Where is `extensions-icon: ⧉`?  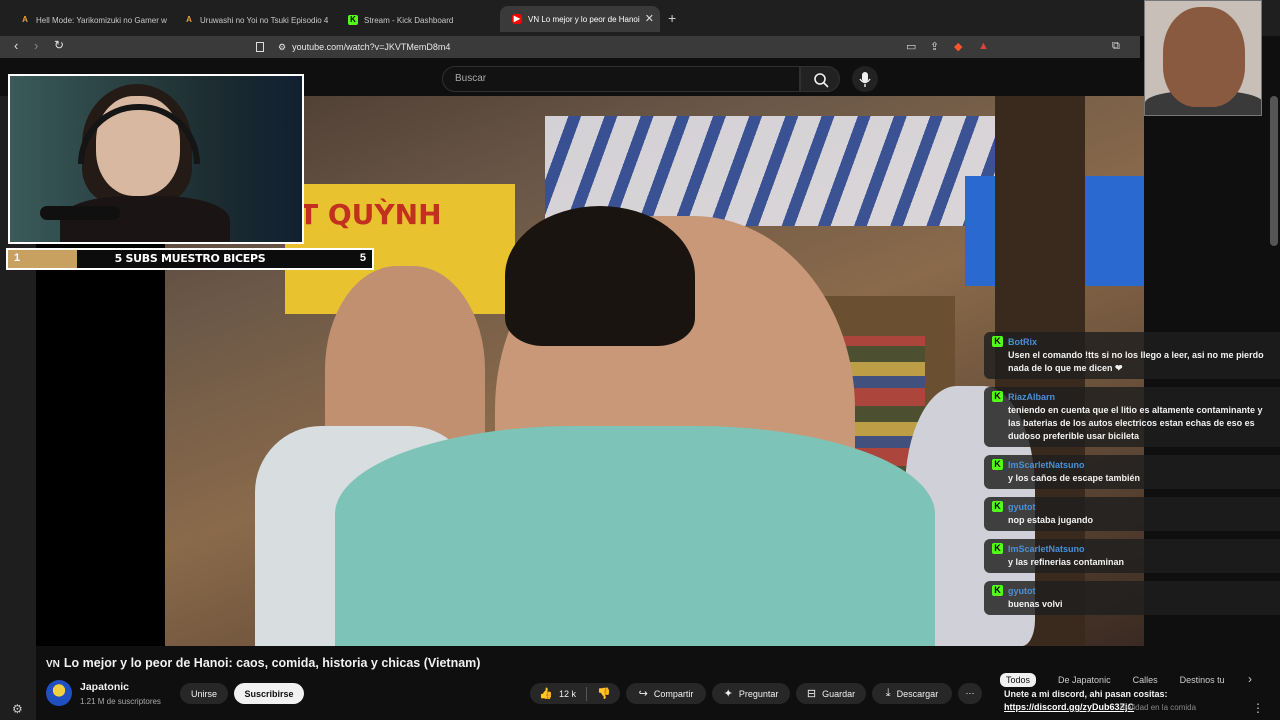
extensions-icon: ⧉ is located at coordinates (1116, 46).